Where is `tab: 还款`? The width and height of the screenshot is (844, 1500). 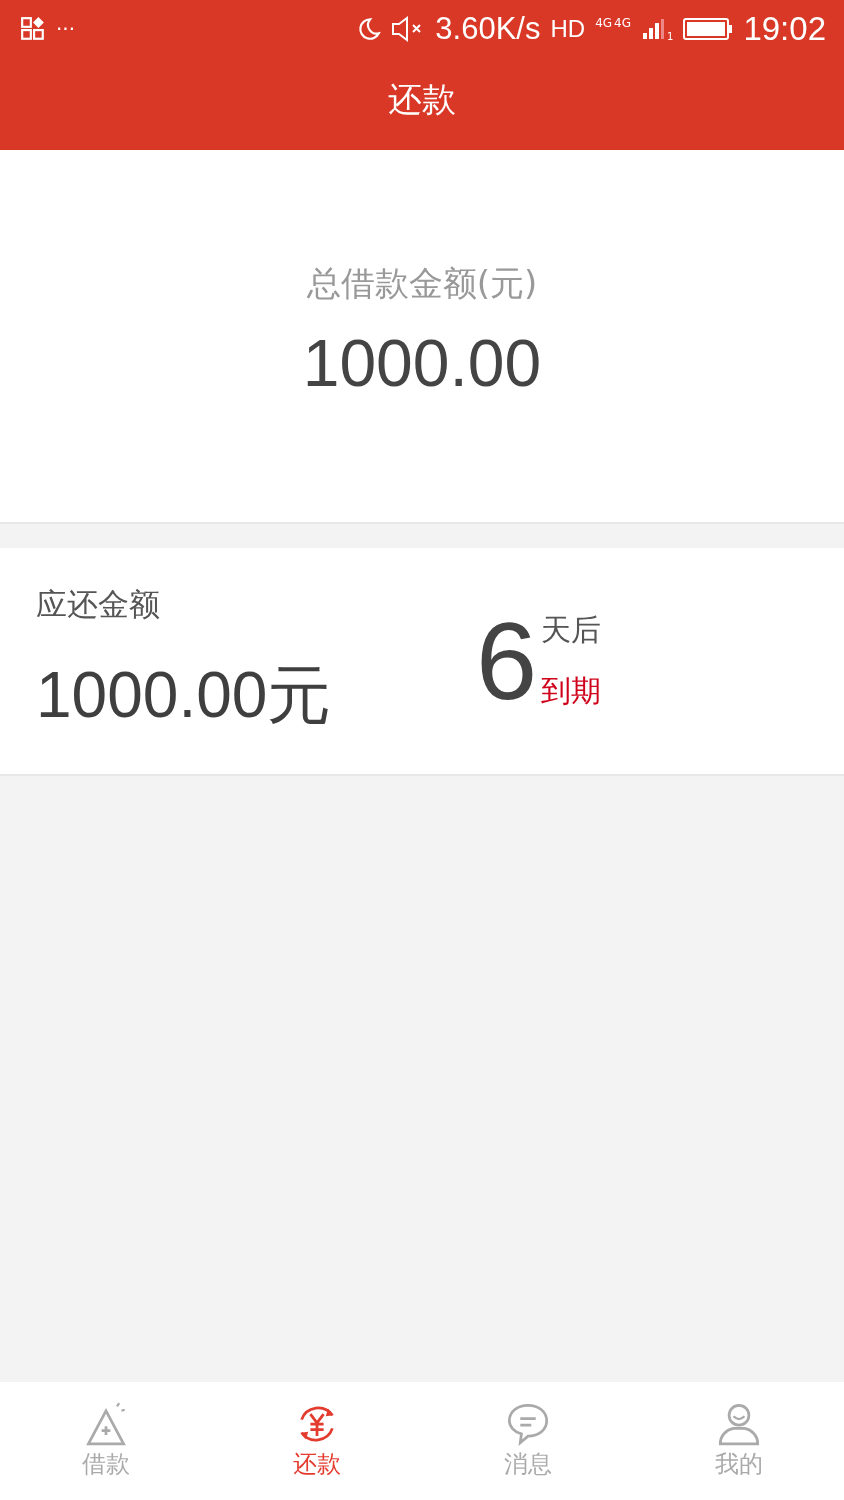 tab: 还款 is located at coordinates (316, 1441).